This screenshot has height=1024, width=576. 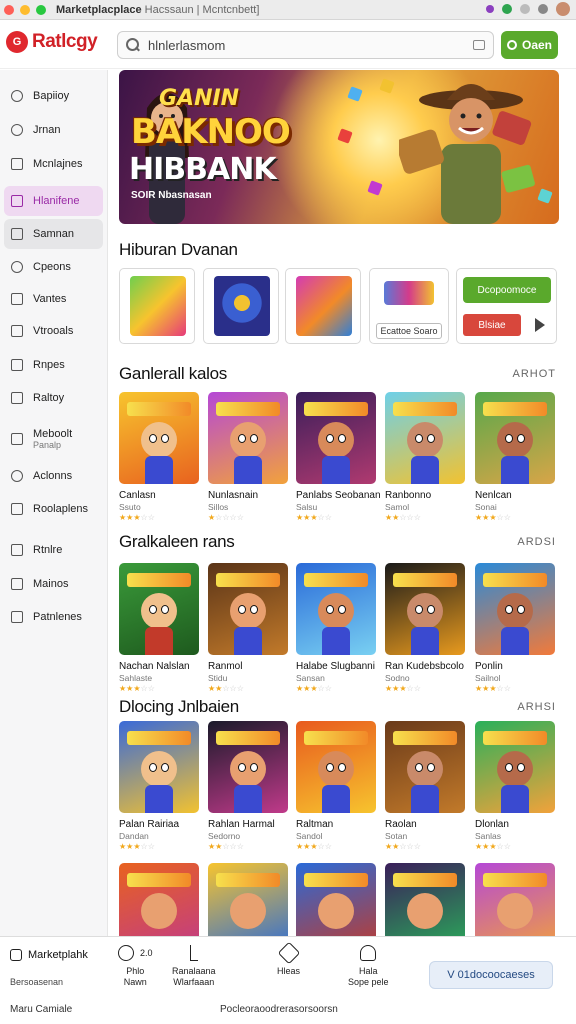 What do you see at coordinates (540, 325) in the screenshot?
I see `play-icon` at bounding box center [540, 325].